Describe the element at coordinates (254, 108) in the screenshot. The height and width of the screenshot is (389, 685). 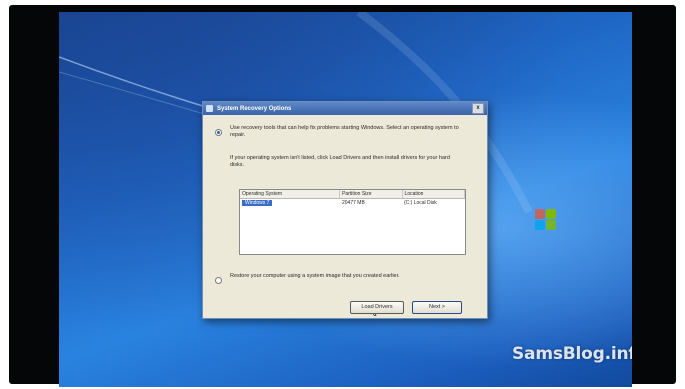
I see `dialog-title: System Recovery Options` at that location.